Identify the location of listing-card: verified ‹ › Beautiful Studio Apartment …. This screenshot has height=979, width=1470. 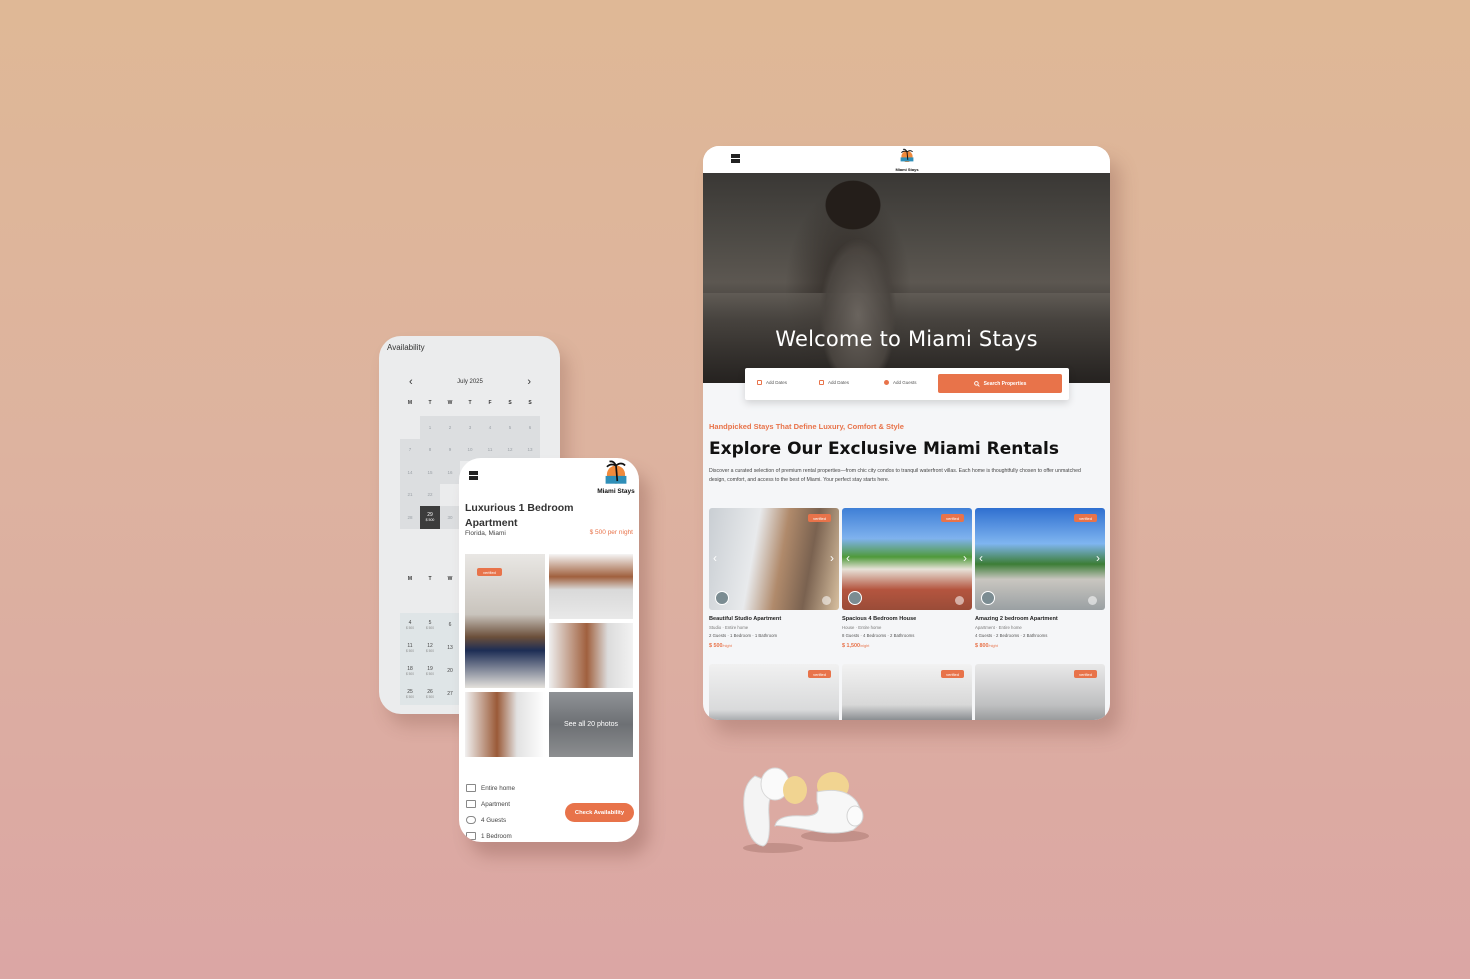
(774, 578).